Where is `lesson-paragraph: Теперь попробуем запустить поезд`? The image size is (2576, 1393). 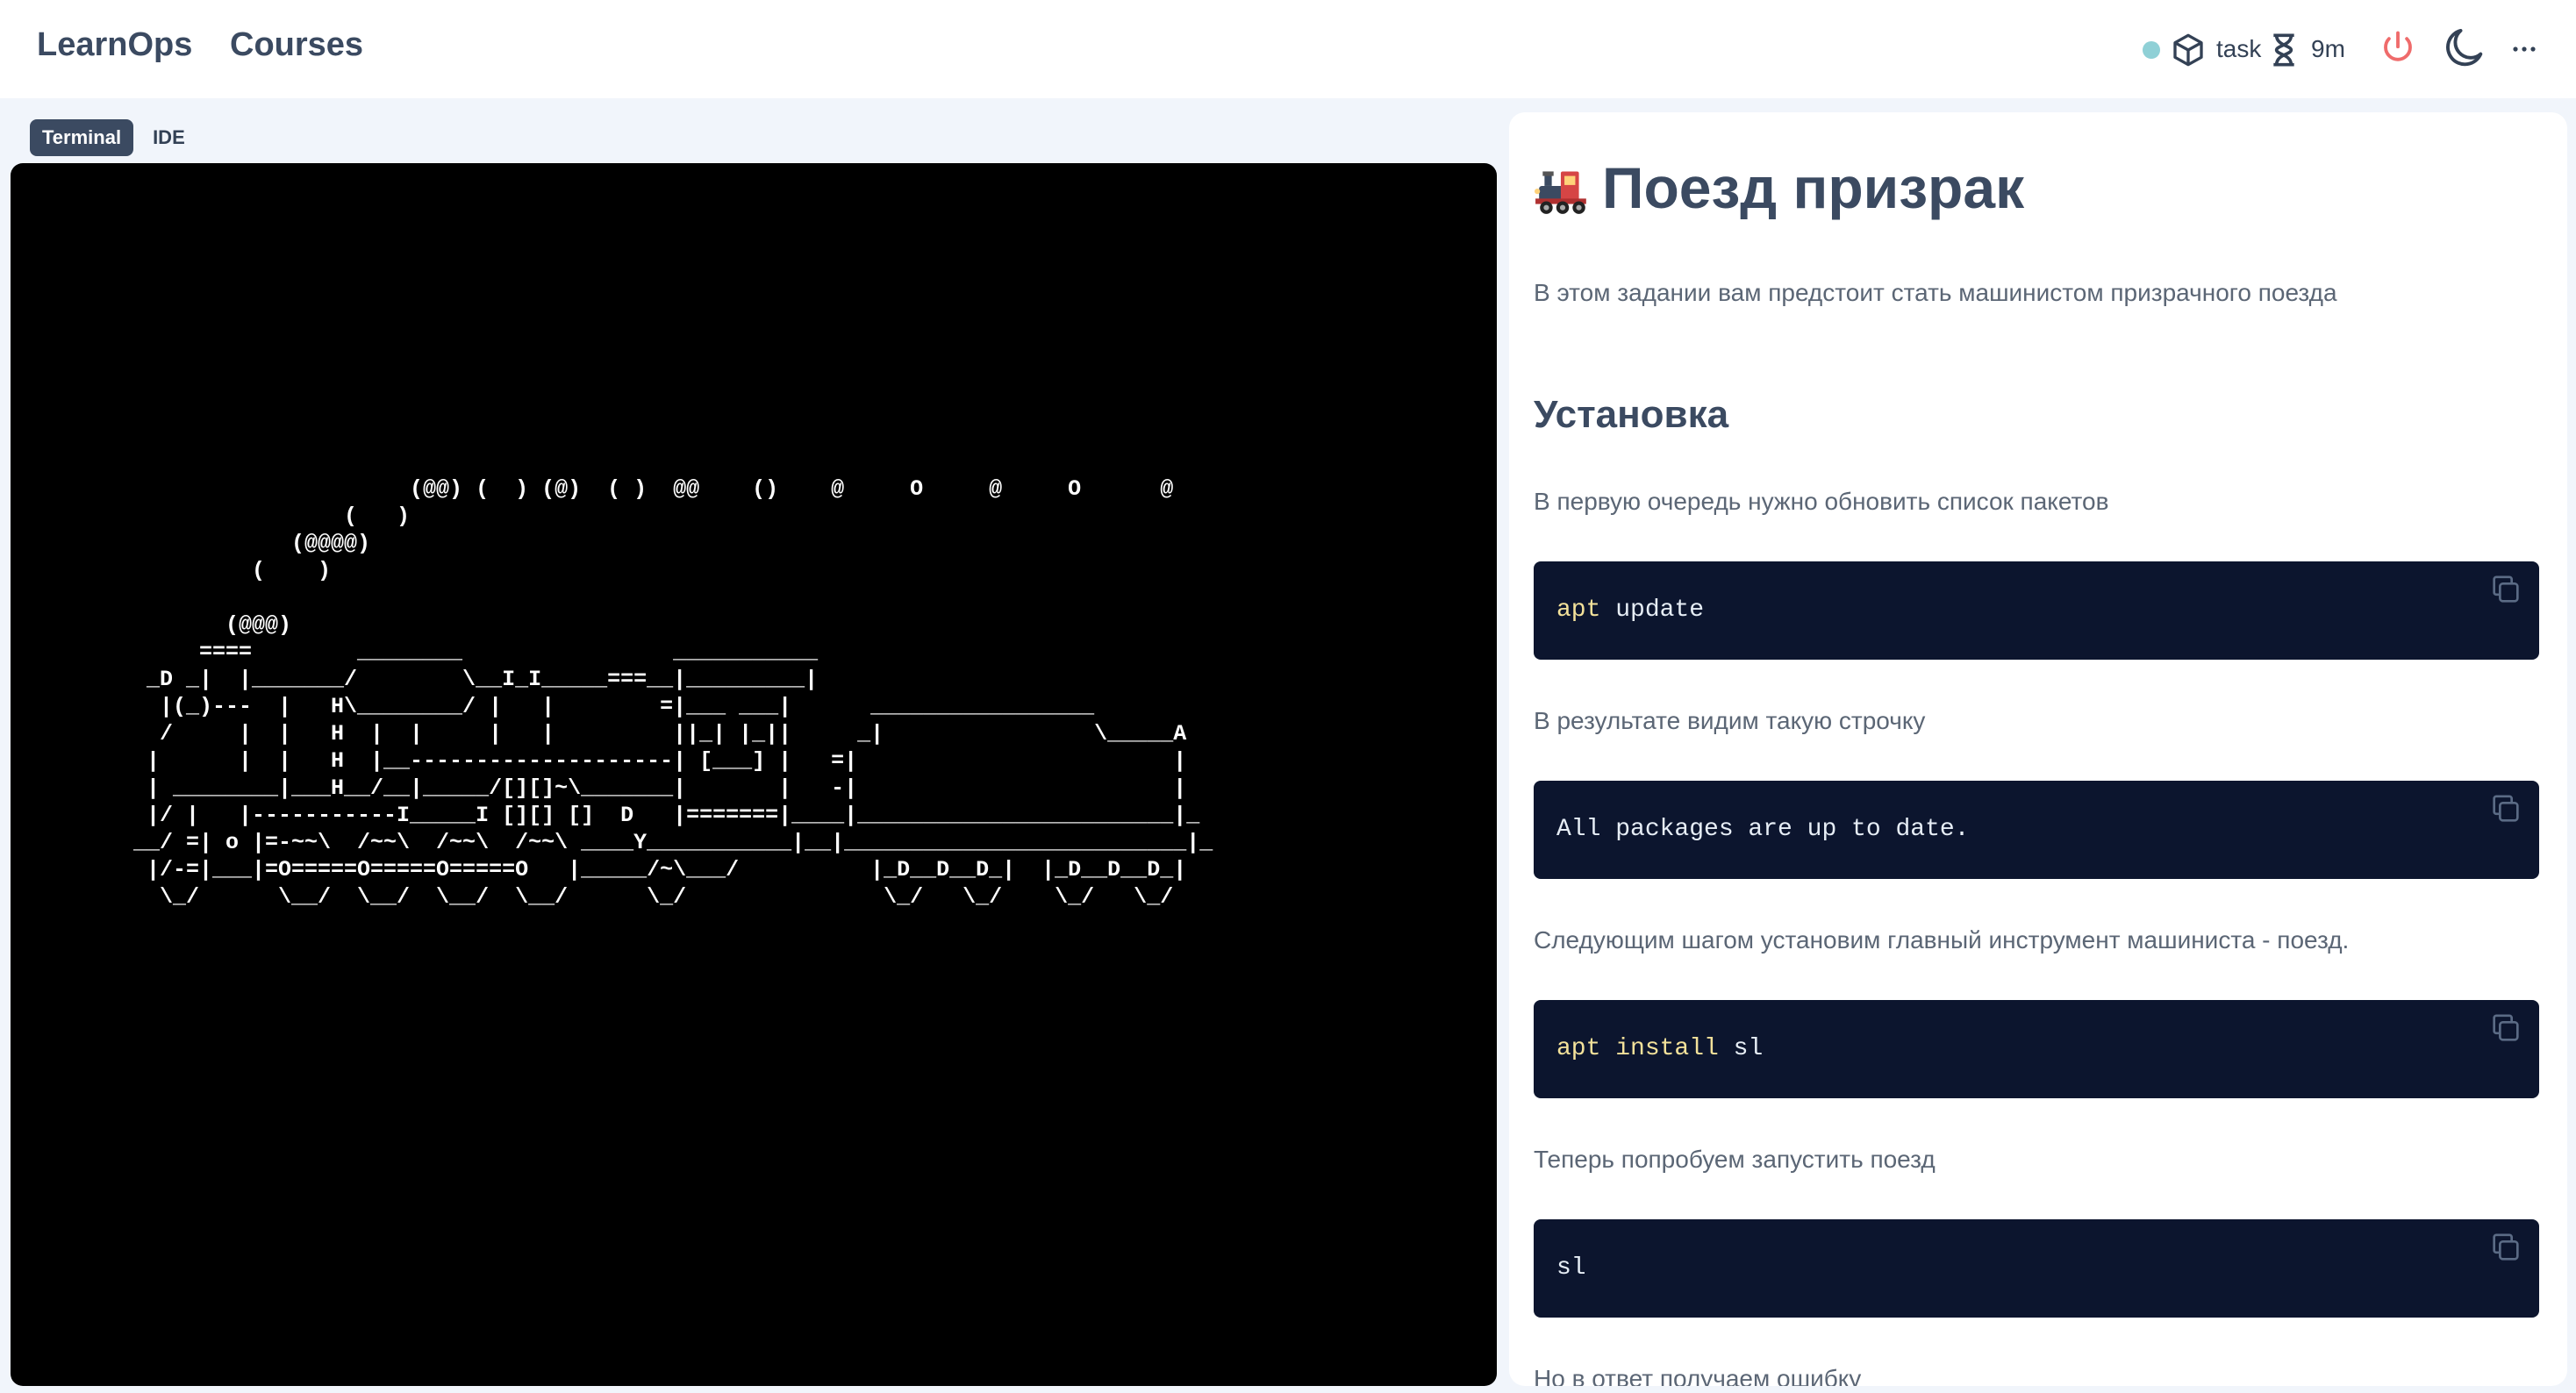 lesson-paragraph: Теперь попробуем запустить поезд is located at coordinates (1735, 1159).